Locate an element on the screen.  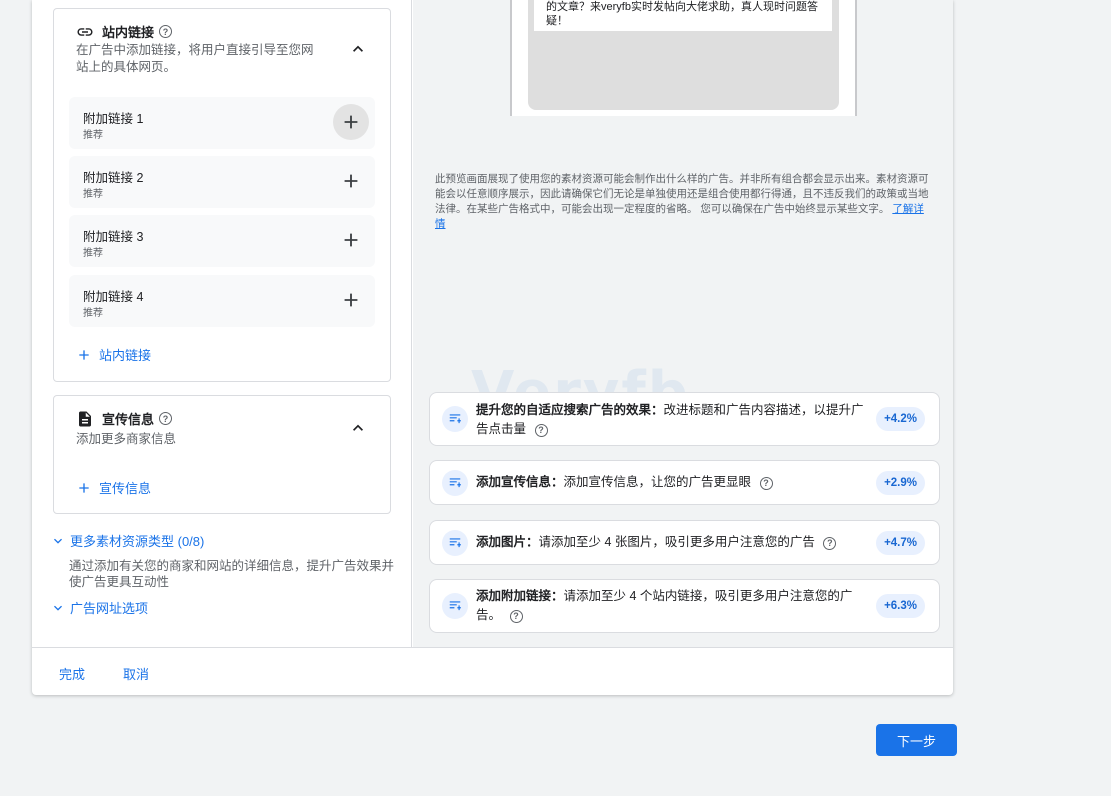
callouts-header: 宣传信息 ? is located at coordinates (124, 418).